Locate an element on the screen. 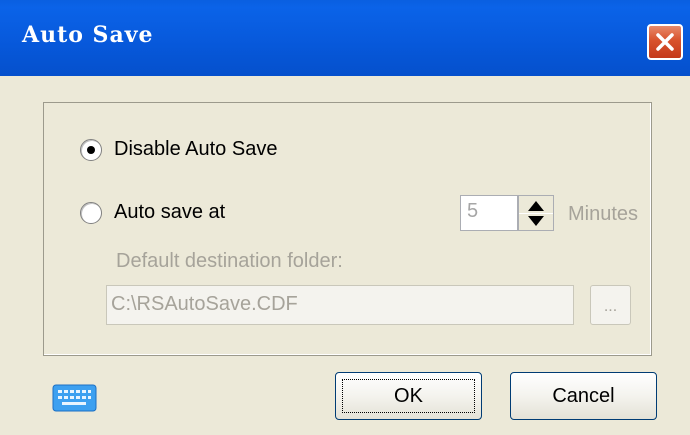 This screenshot has height=435, width=690. destination-folder-label: Default destination folder: is located at coordinates (229, 261).